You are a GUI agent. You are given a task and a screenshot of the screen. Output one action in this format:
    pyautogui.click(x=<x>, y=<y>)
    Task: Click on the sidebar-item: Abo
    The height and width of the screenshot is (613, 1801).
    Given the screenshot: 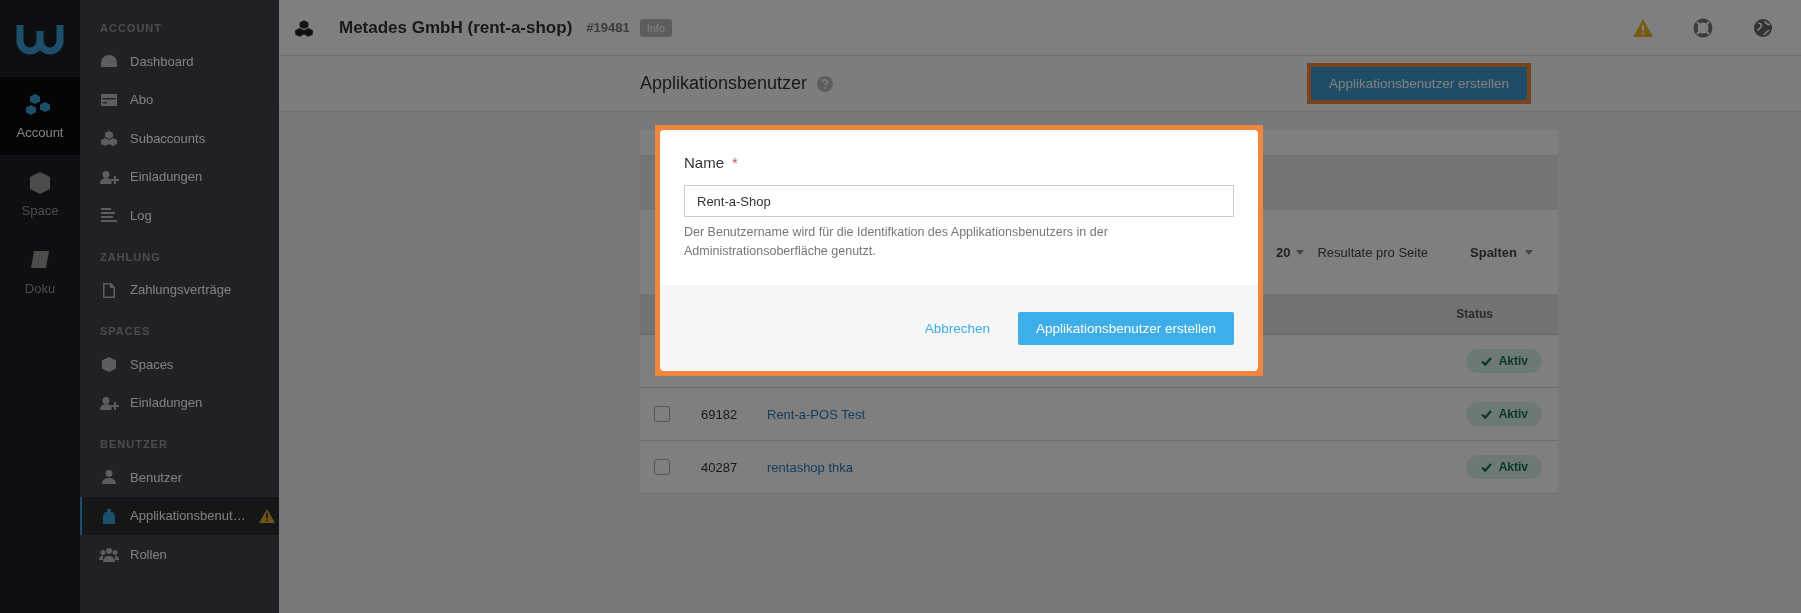 What is the action you would take?
    pyautogui.click(x=179, y=99)
    